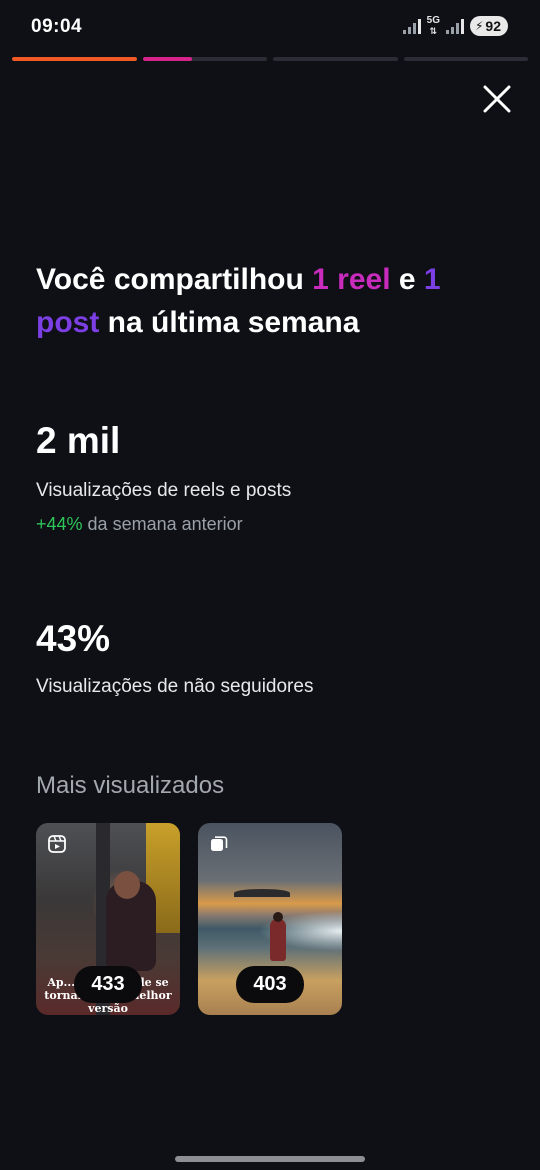 Image resolution: width=540 pixels, height=1170 pixels. Describe the element at coordinates (59, 524) in the screenshot. I see `views-change-percent: +44%` at that location.